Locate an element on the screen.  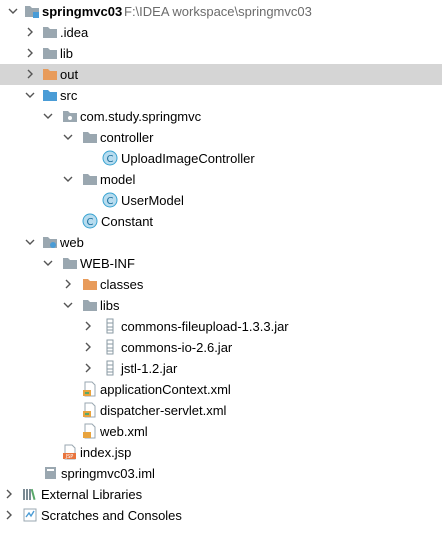
libs-label: libs is located at coordinates (110, 305).